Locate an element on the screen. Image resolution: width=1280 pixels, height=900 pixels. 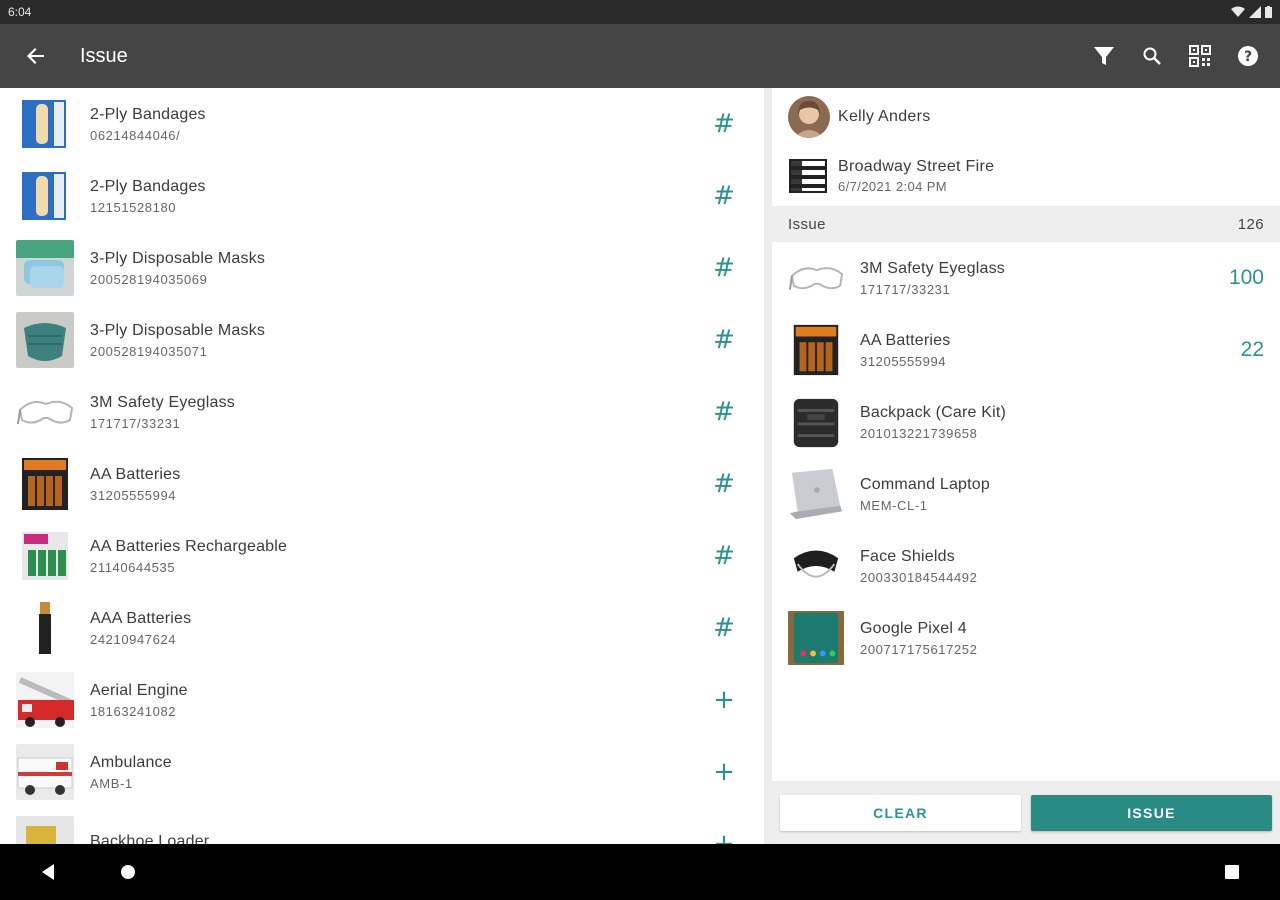
item-name: 3M Safety Eyeglass is located at coordinates (162, 402).